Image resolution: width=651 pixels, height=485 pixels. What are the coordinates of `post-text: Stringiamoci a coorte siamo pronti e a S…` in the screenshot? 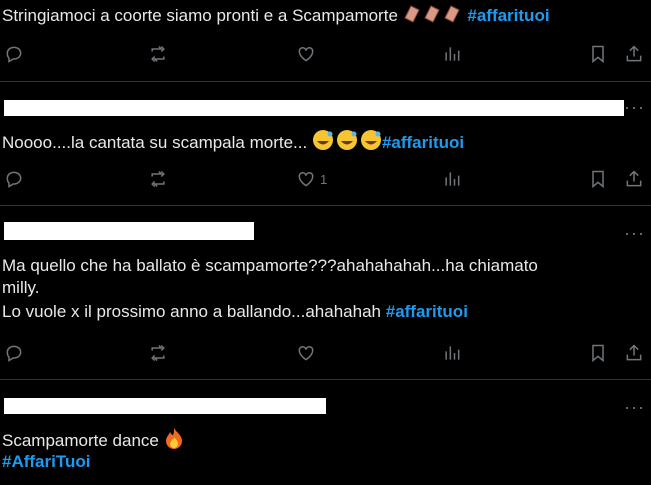 It's located at (276, 16).